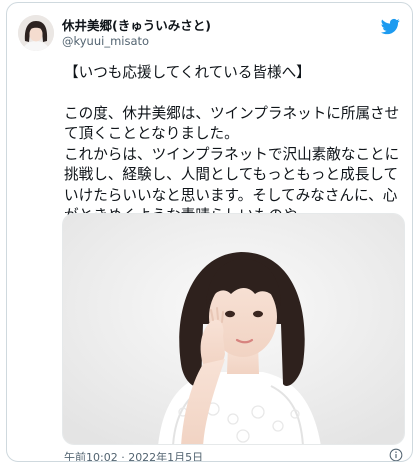 Image resolution: width=419 pixels, height=467 pixels. Describe the element at coordinates (232, 123) in the screenshot. I see `tweet-text-line: この度、休井美郷は、ツインプラネットに所属させて頂くこととなりました。` at that location.